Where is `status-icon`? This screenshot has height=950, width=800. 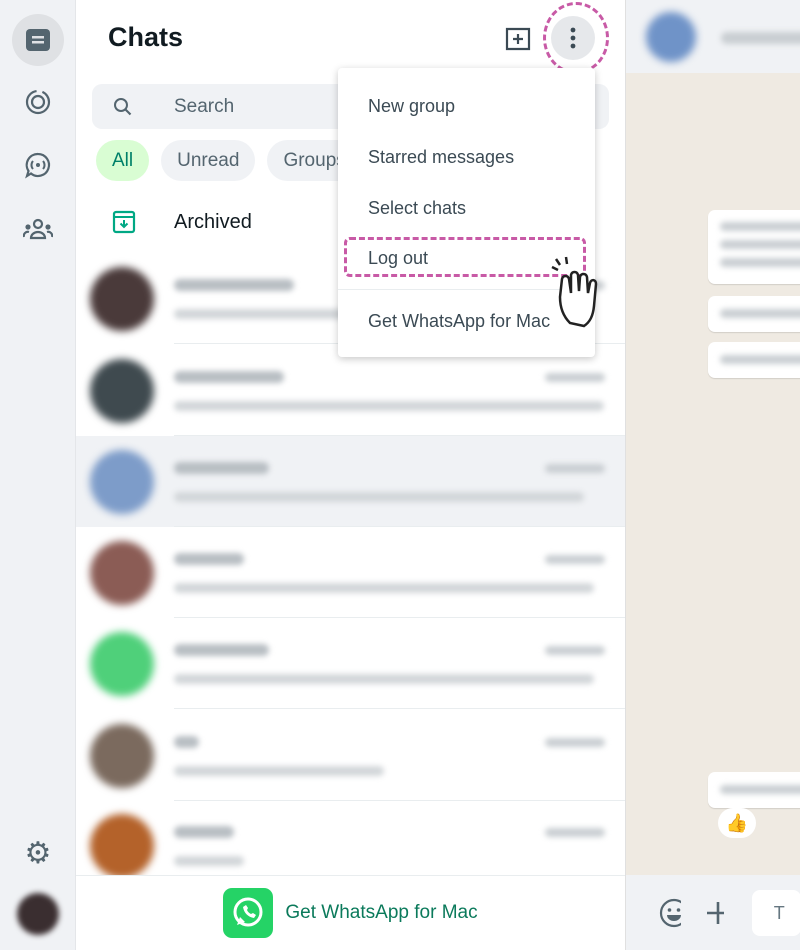 status-icon is located at coordinates (38, 102).